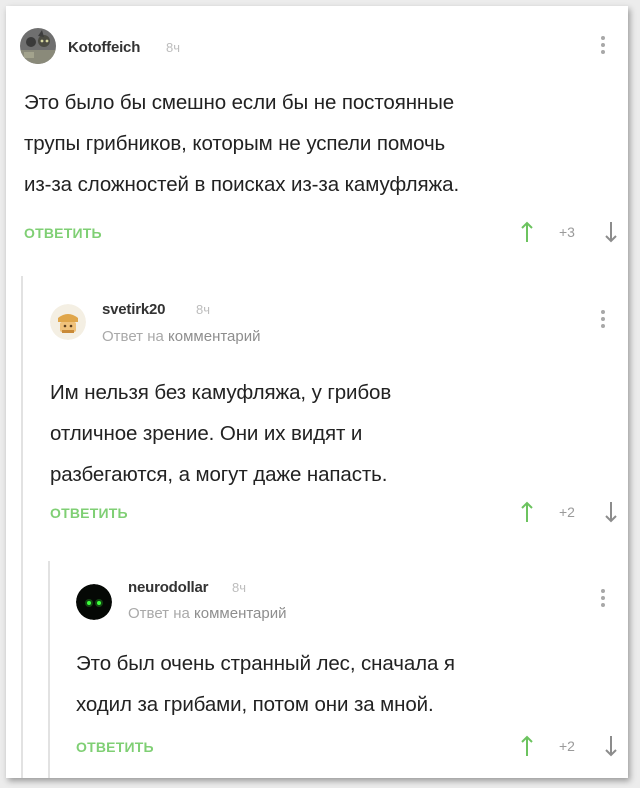 The image size is (640, 788). I want to click on comment-line: Это был очень странный лес, сначала я, so click(265, 663).